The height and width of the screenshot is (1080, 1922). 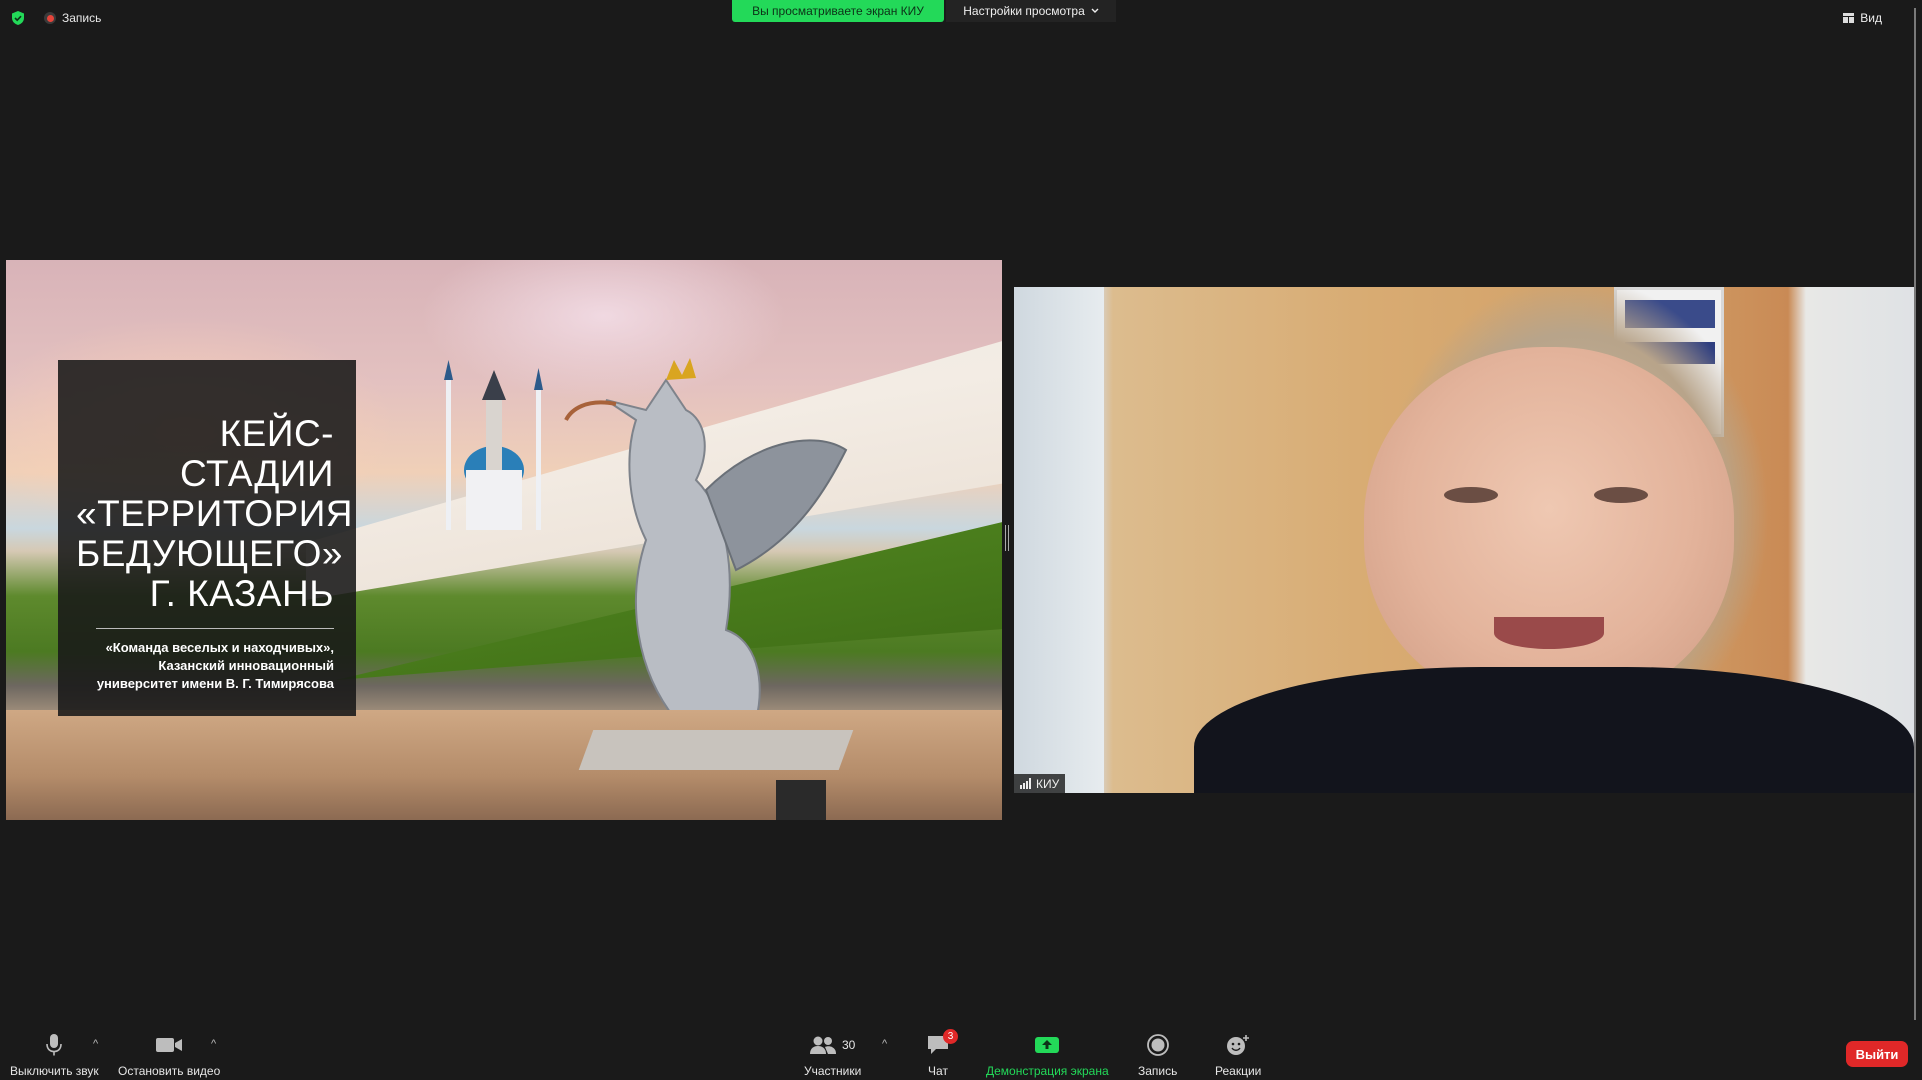 I want to click on view-button: Вид, so click(x=1862, y=18).